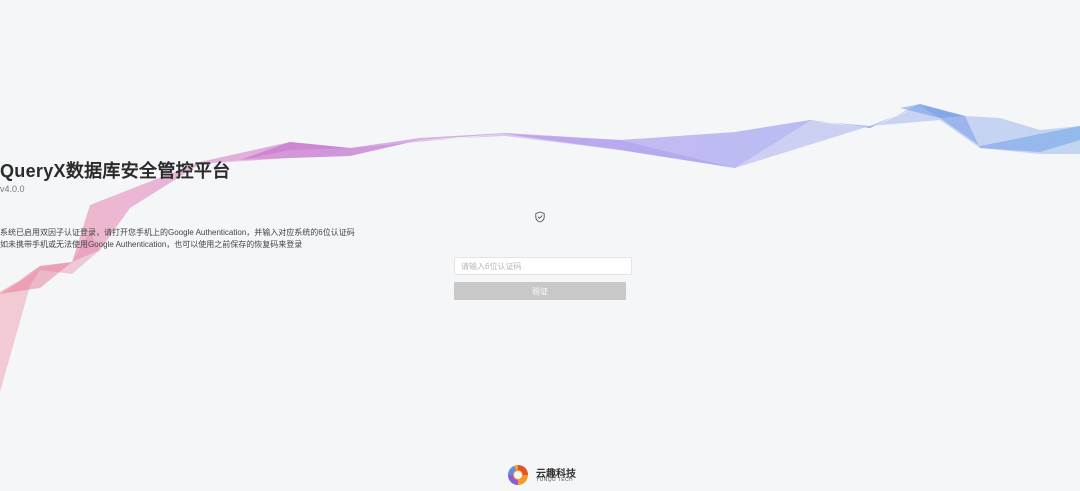  What do you see at coordinates (115, 171) in the screenshot?
I see `page-title: QueryX数据库安全管控平台` at bounding box center [115, 171].